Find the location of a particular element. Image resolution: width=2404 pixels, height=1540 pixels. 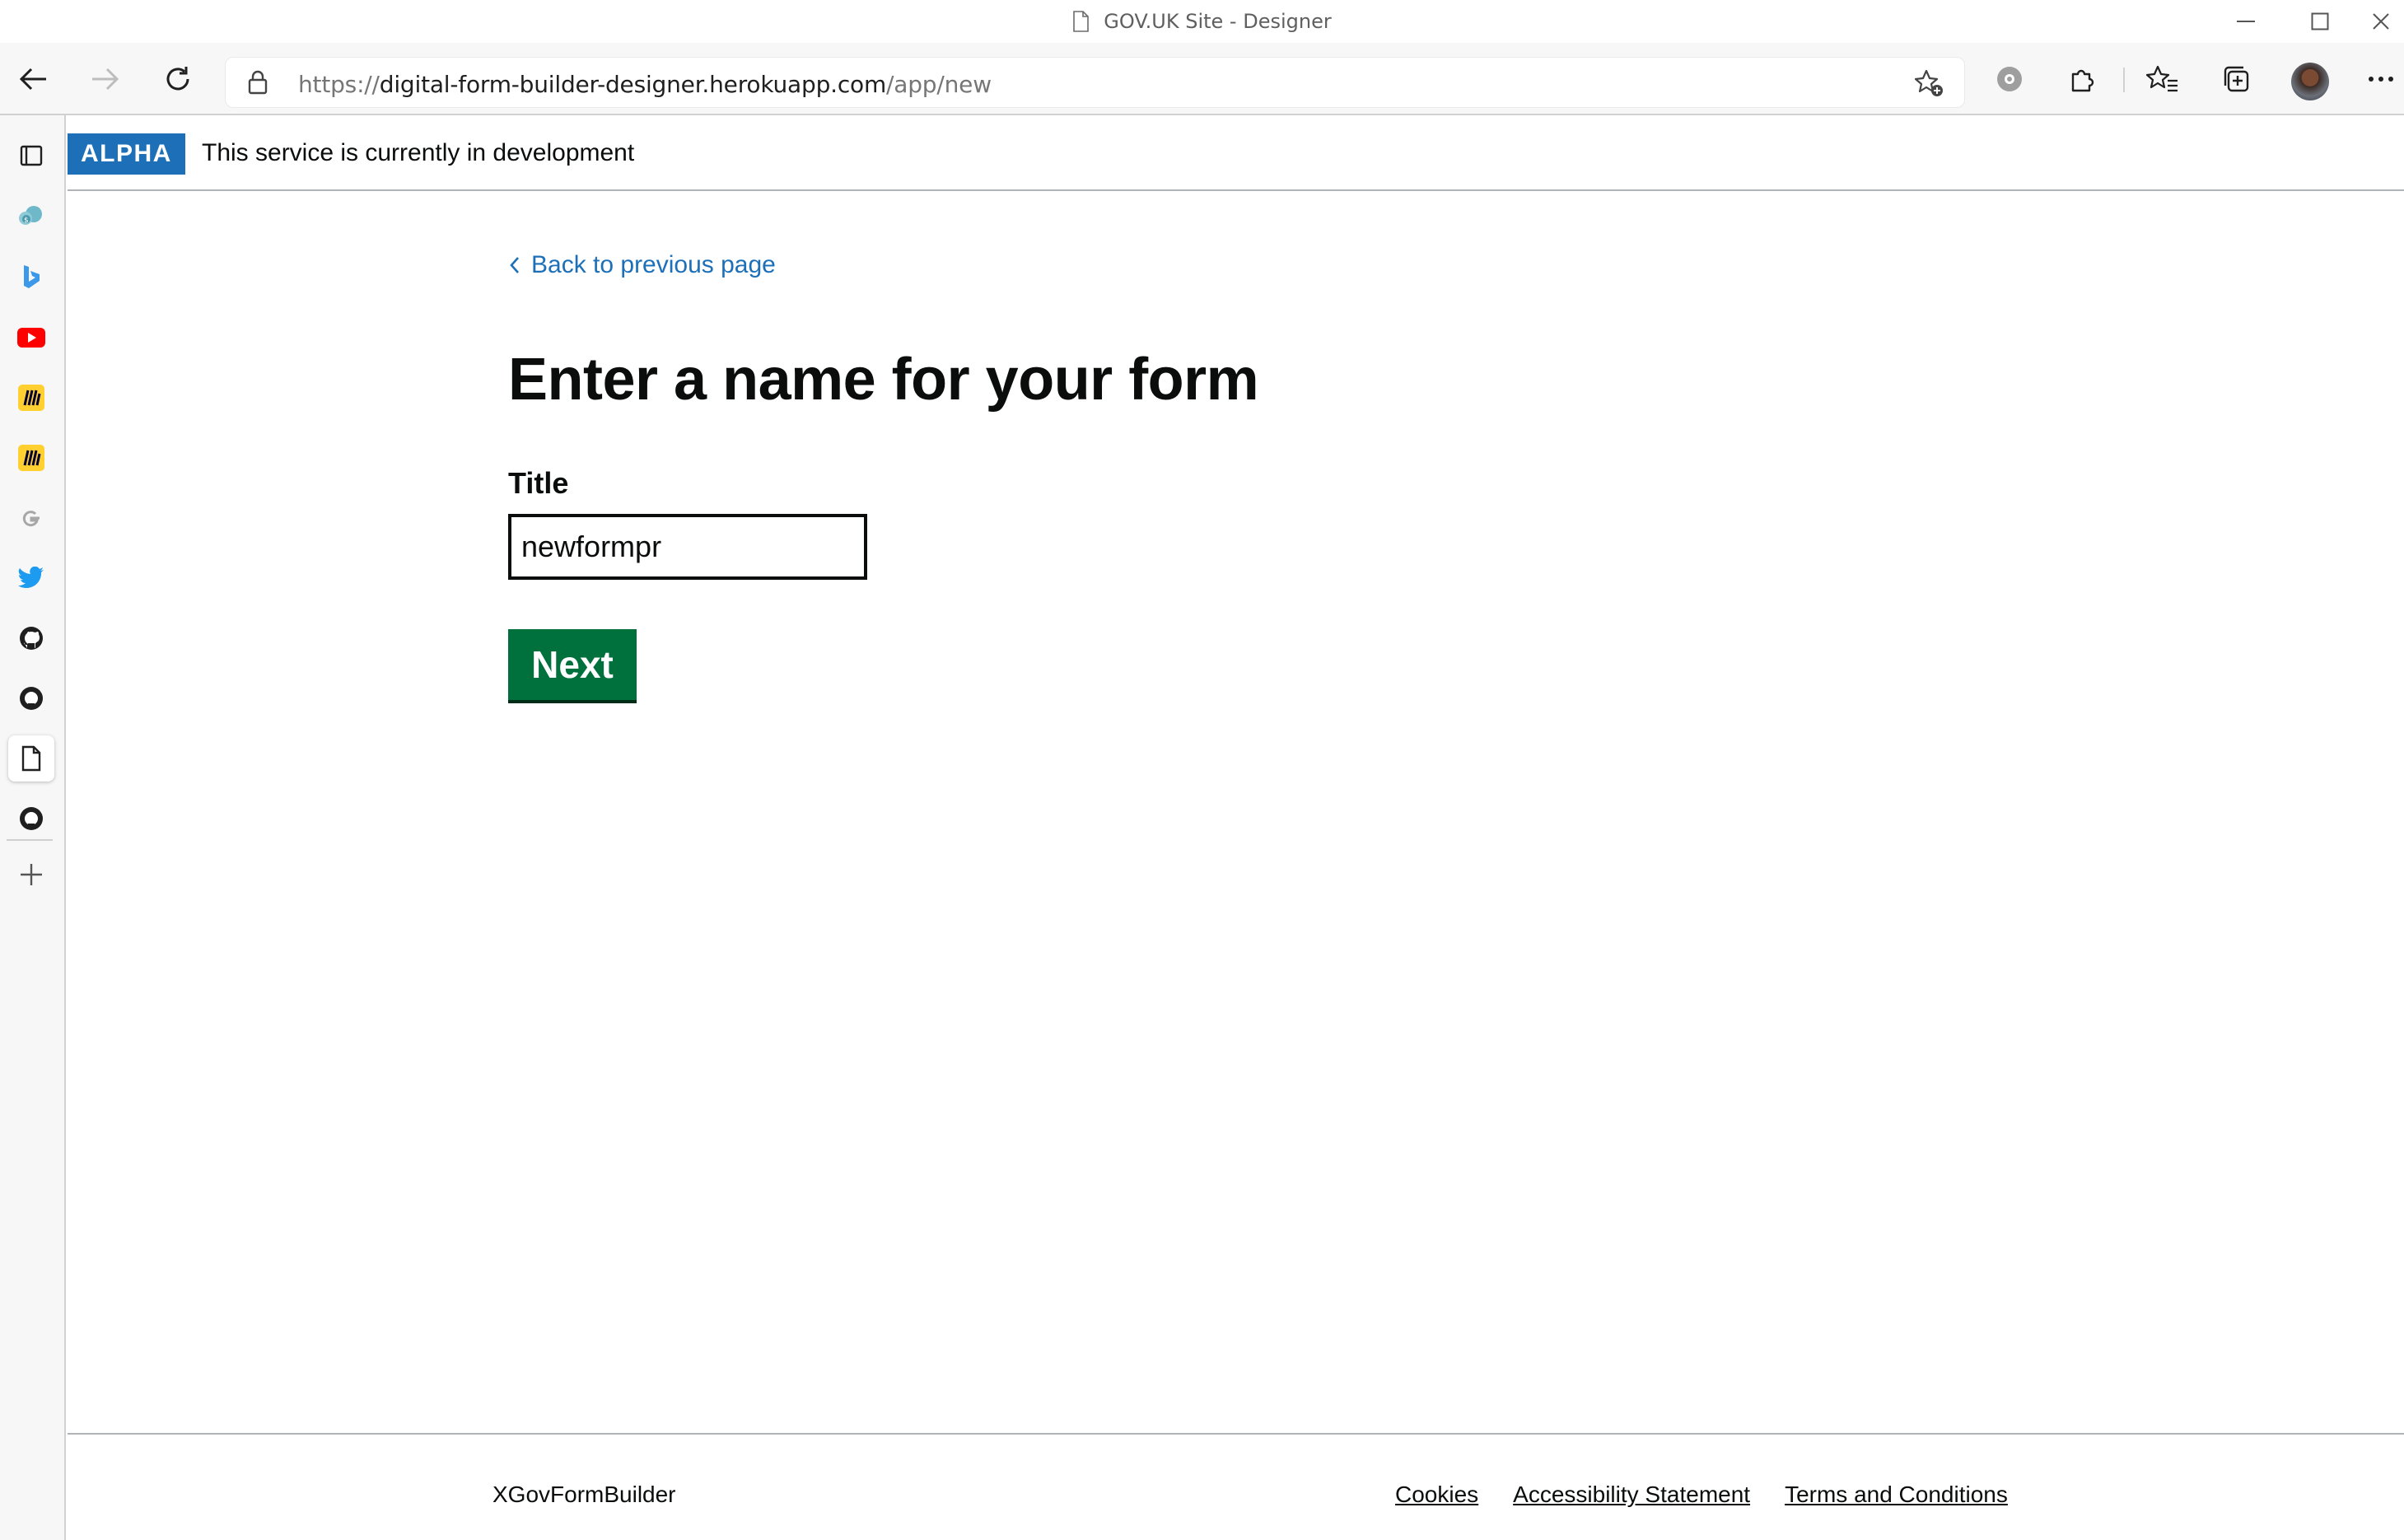

arrow-left-icon is located at coordinates (32, 79).